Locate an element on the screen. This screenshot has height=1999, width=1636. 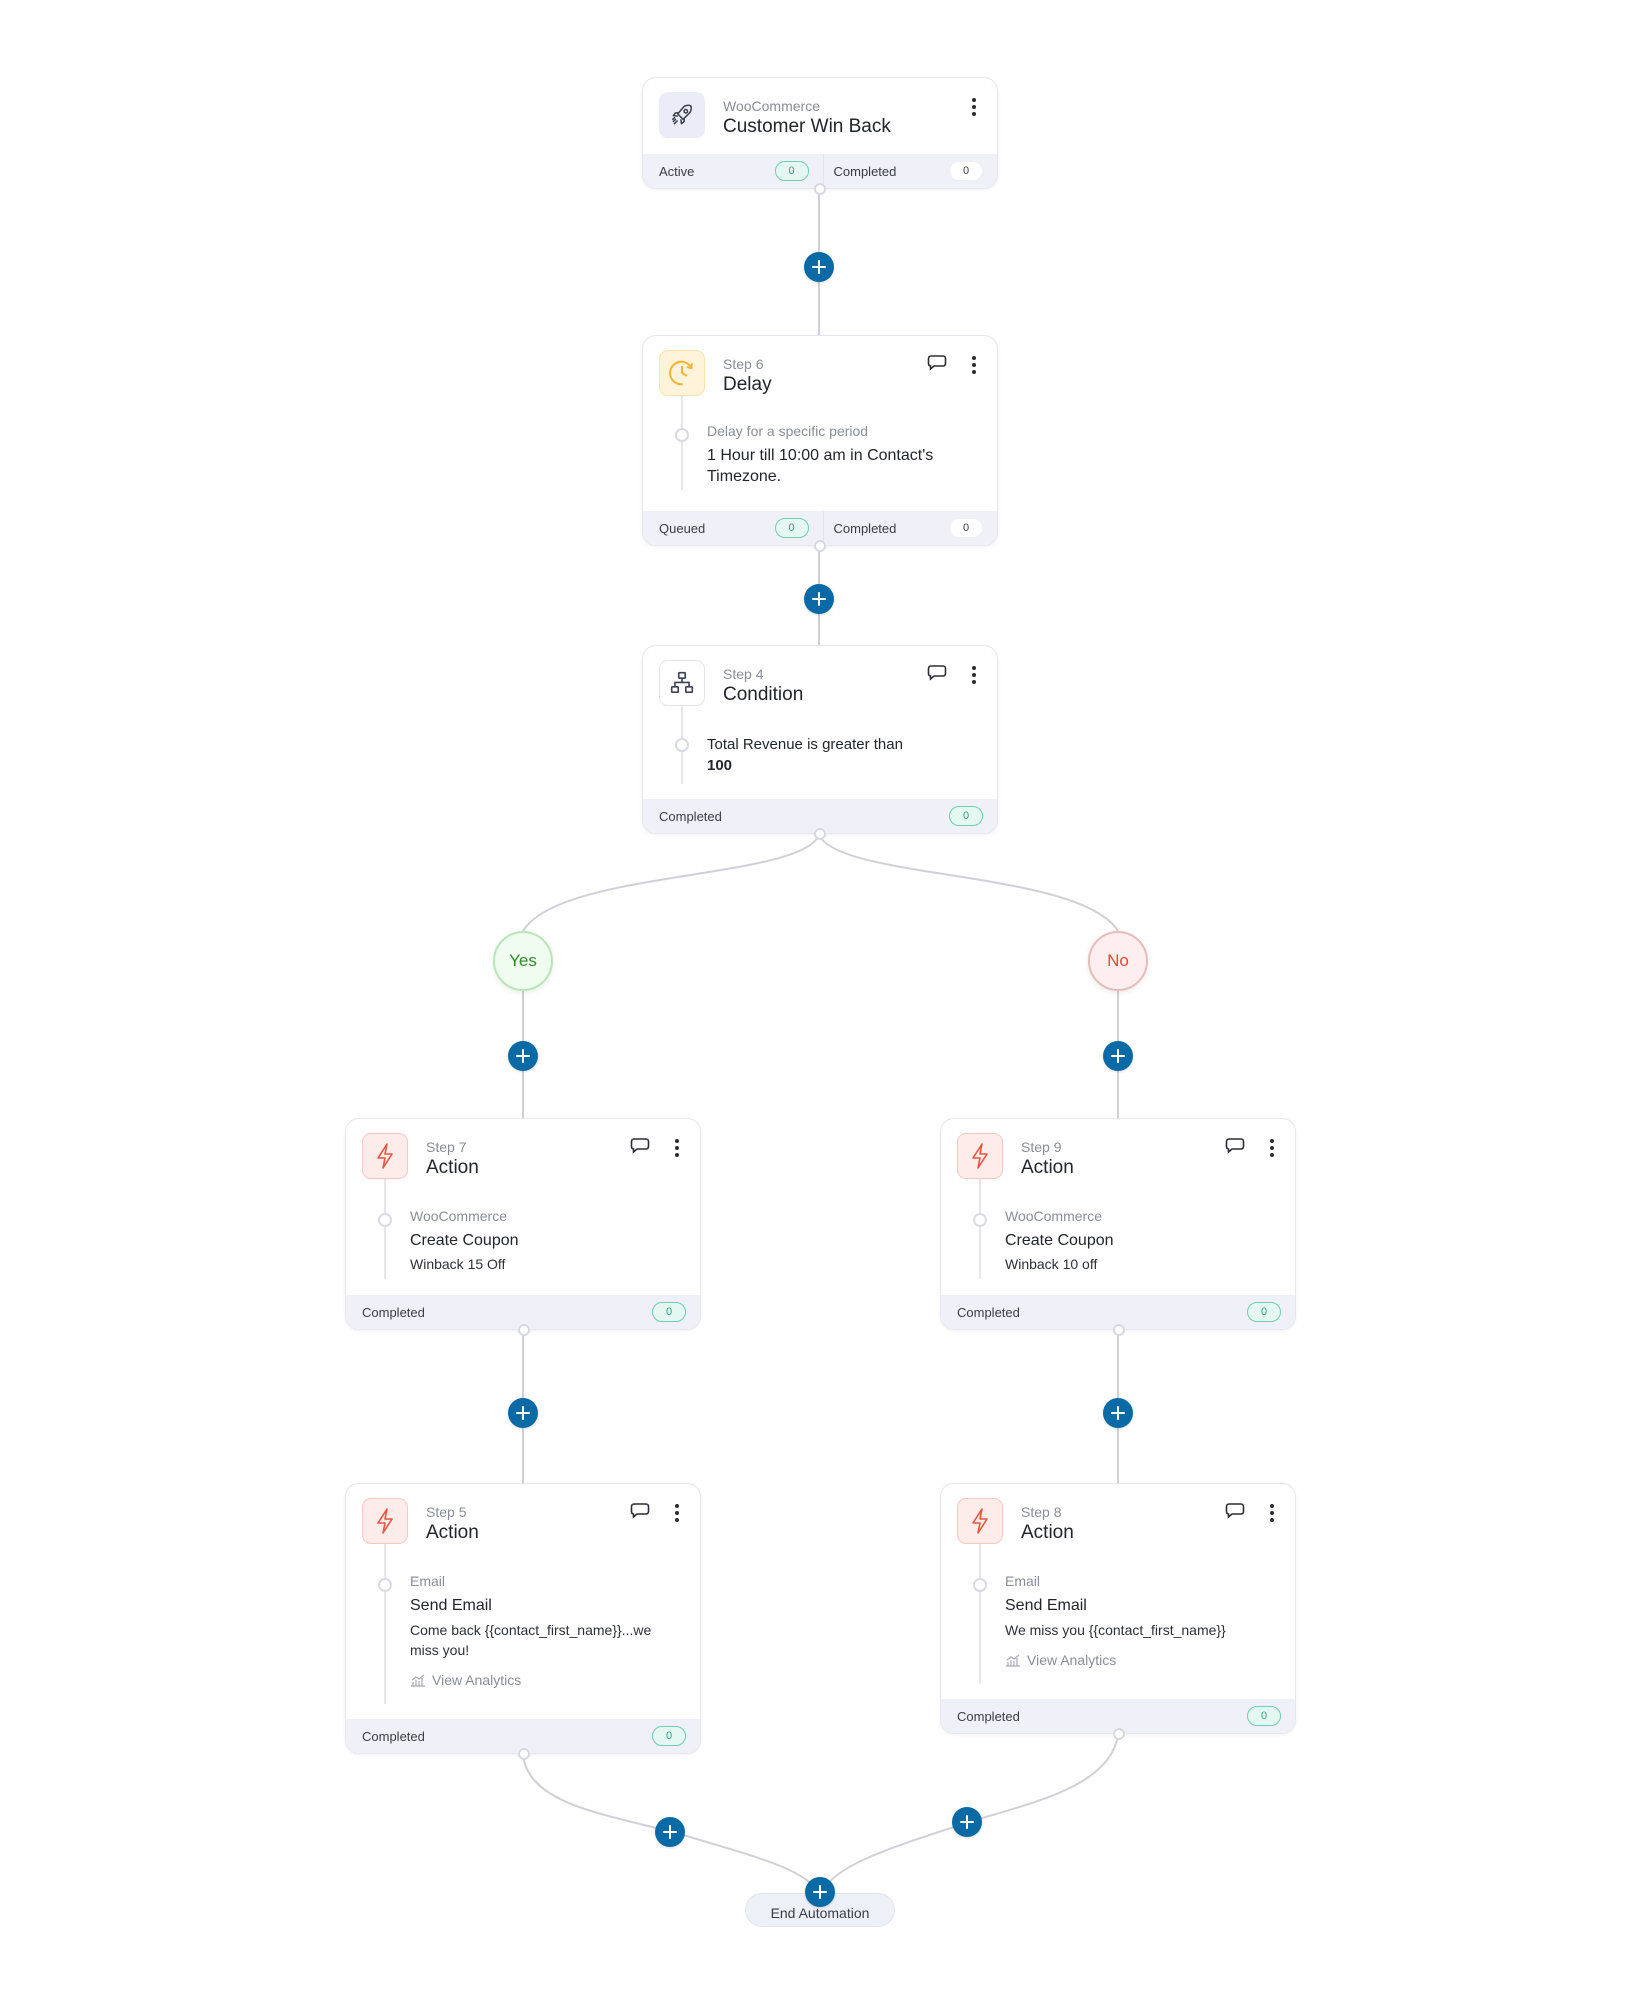
yes-branch: Yes is located at coordinates (523, 961).